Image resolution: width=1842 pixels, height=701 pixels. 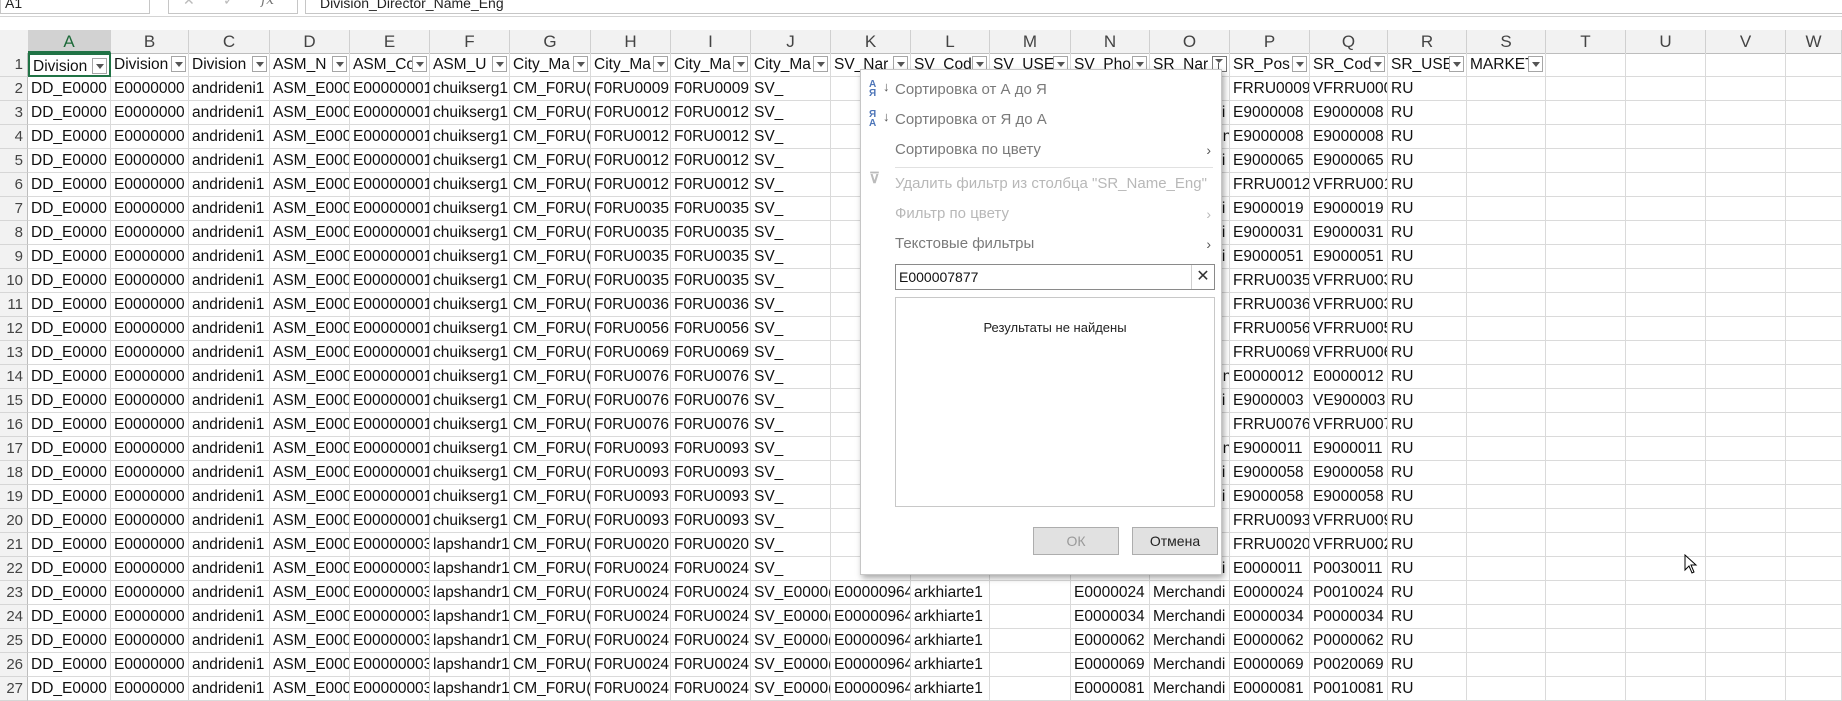 What do you see at coordinates (1270, 41) in the screenshot?
I see `column-header-p: P` at bounding box center [1270, 41].